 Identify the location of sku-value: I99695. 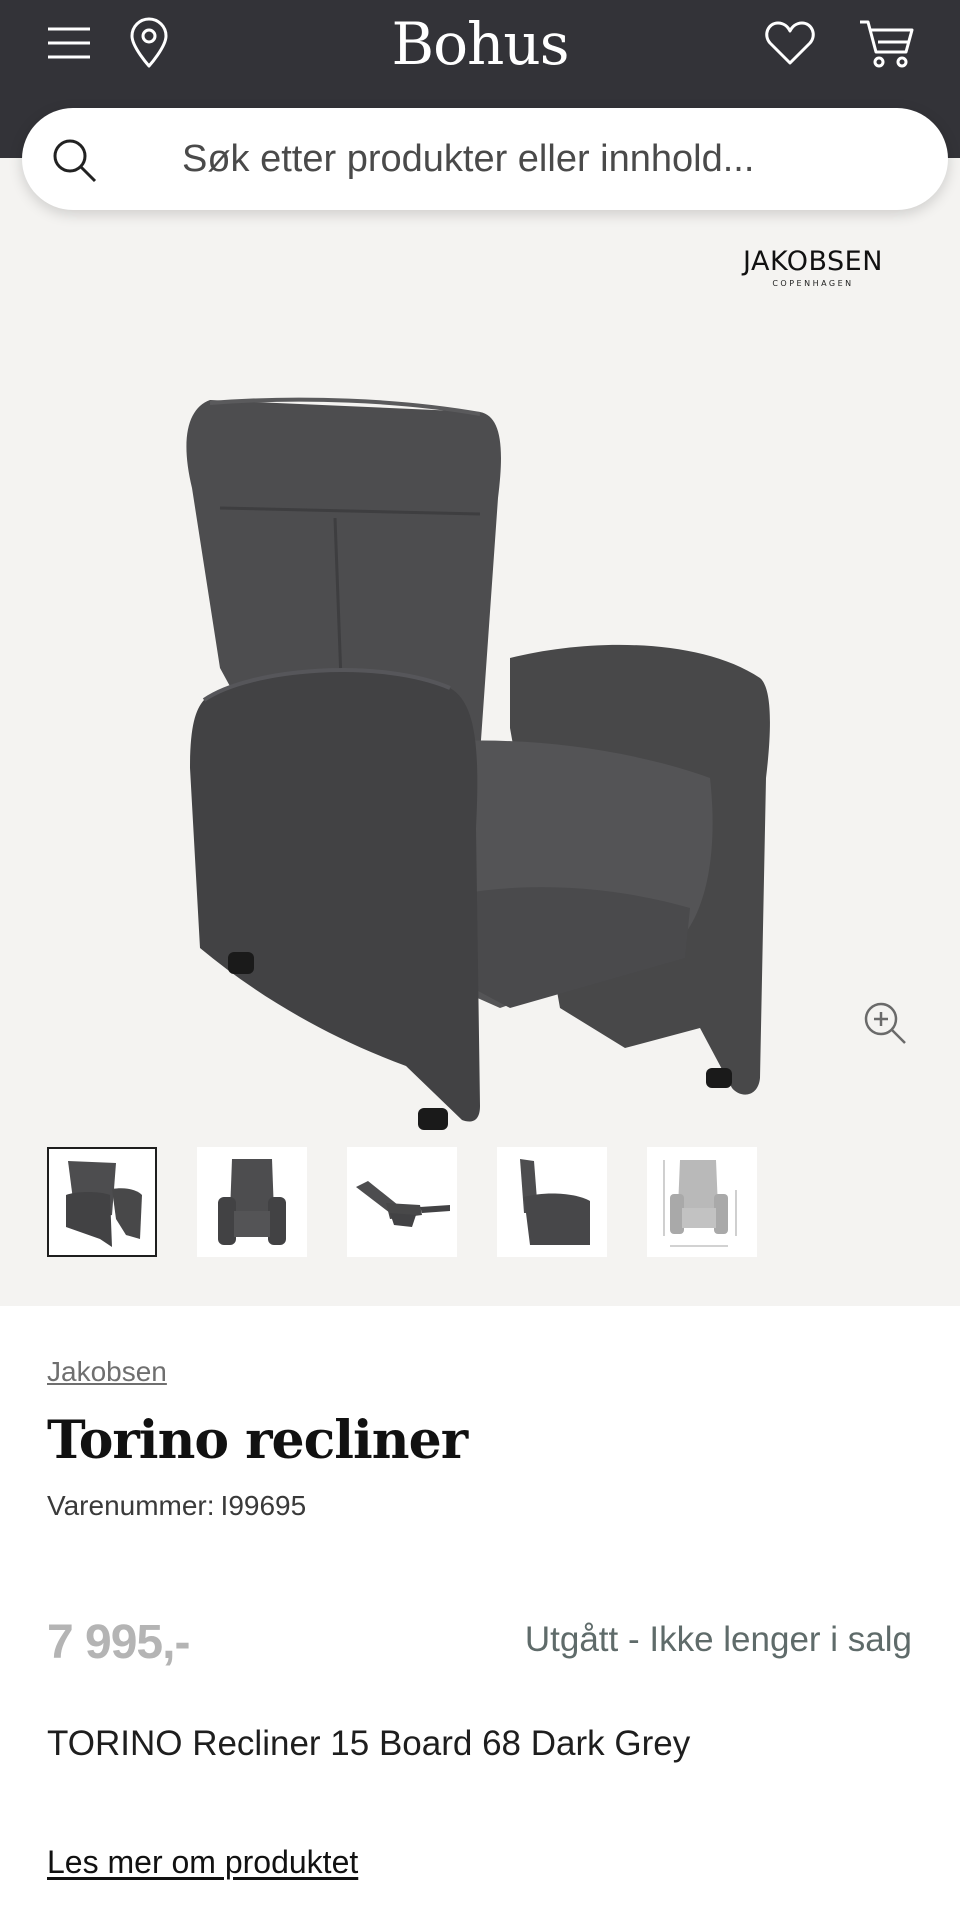
(263, 1505).